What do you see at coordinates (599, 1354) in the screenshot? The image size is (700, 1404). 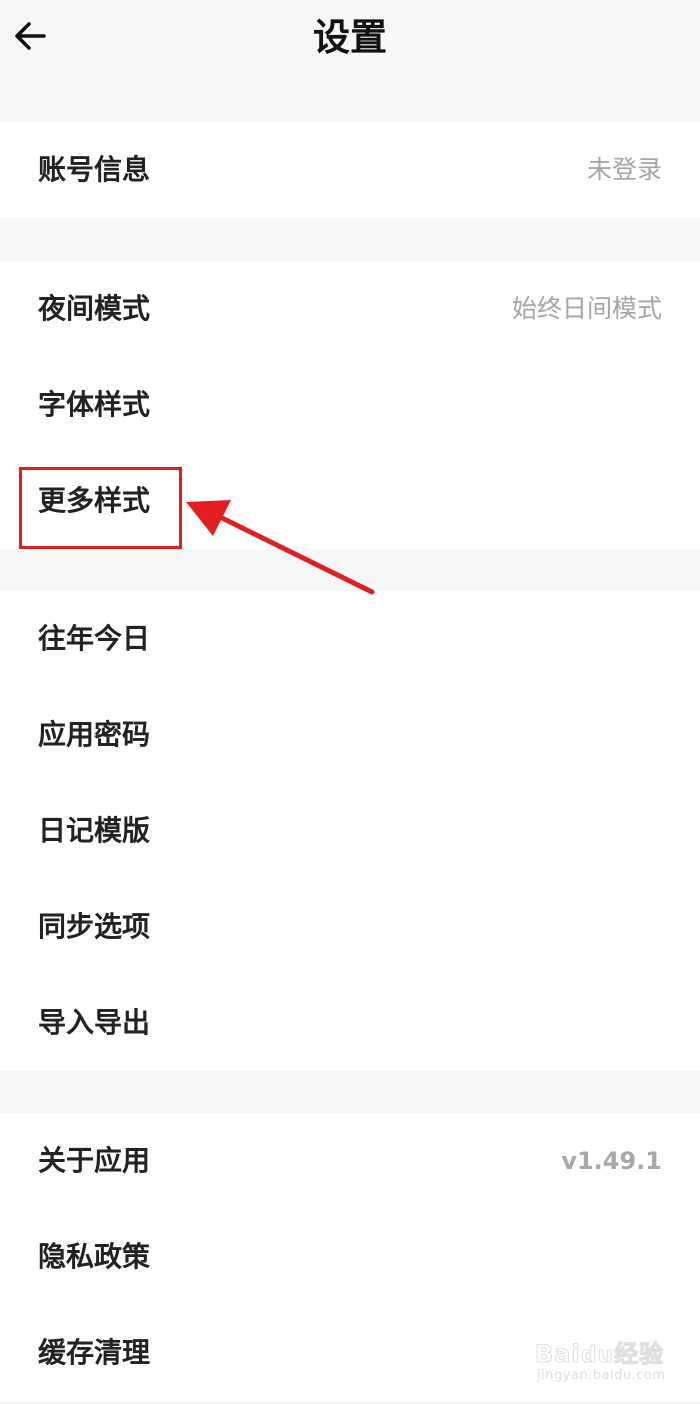 I see `watermark-logo: Baidu经验` at bounding box center [599, 1354].